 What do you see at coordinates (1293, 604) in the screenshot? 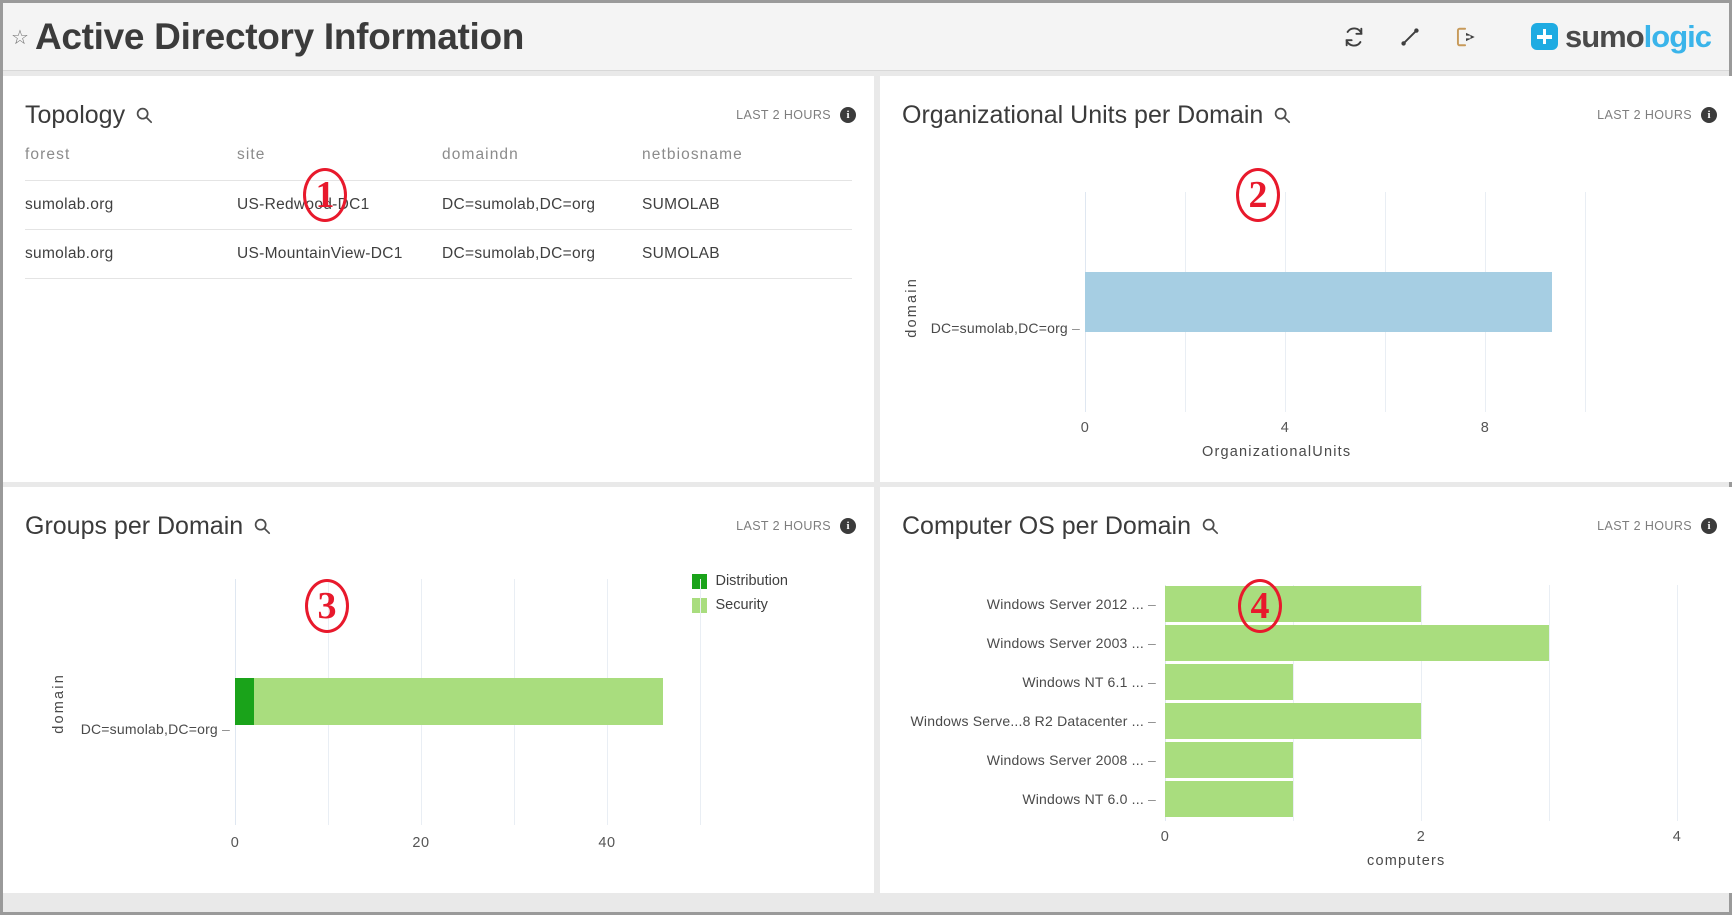
I see `bar-windows-server-2012` at bounding box center [1293, 604].